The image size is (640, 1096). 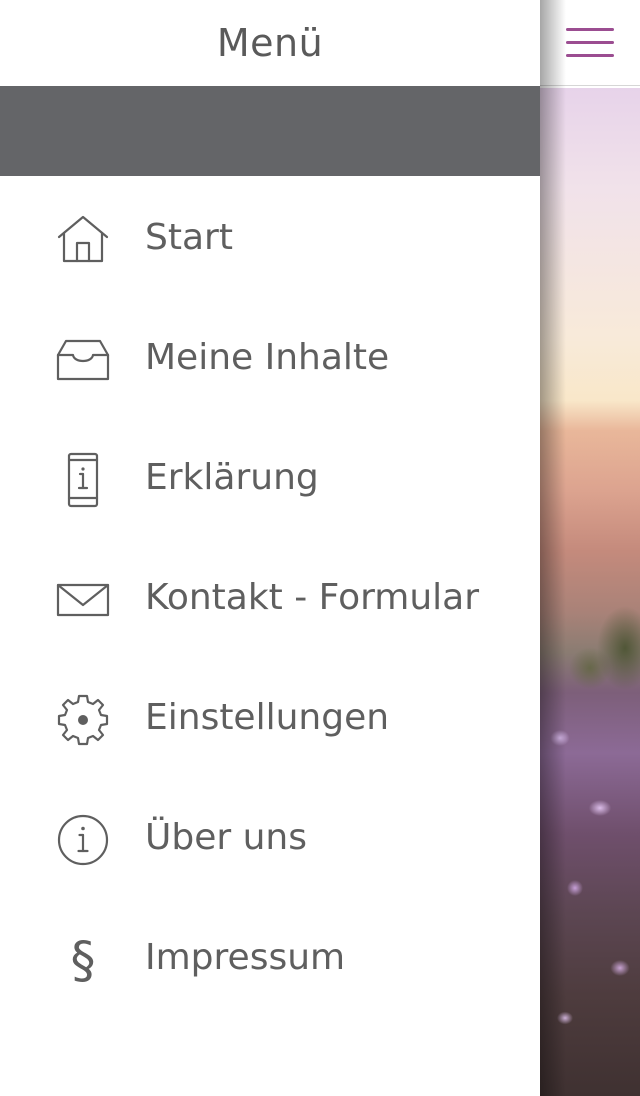 What do you see at coordinates (189, 237) in the screenshot?
I see `menu-item-label: Start` at bounding box center [189, 237].